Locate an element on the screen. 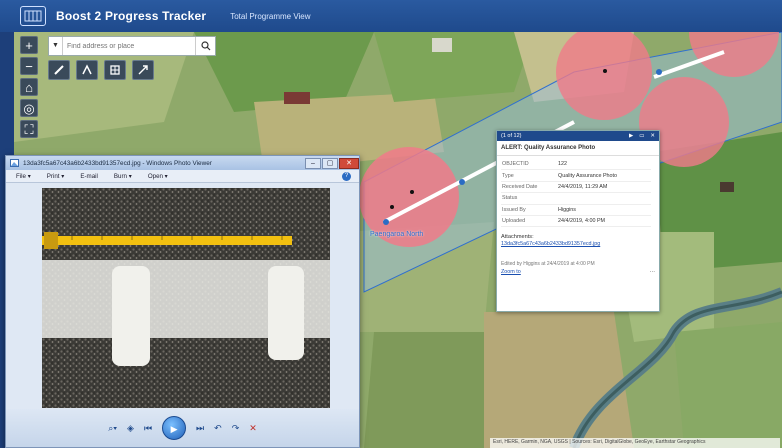 The width and height of the screenshot is (782, 448). measure-tool-button is located at coordinates (143, 70).